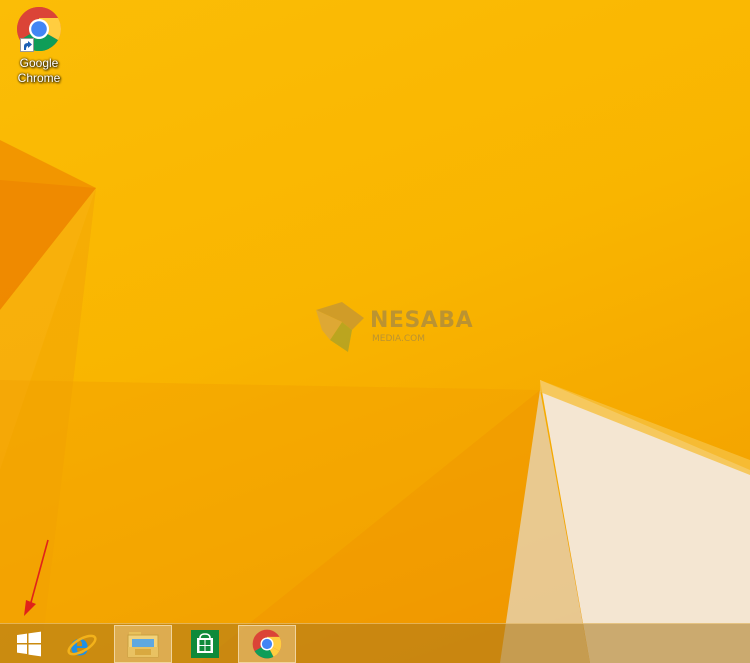 The height and width of the screenshot is (663, 750). What do you see at coordinates (399, 339) in the screenshot?
I see `watermark-subtitle: MEDIA.COM` at bounding box center [399, 339].